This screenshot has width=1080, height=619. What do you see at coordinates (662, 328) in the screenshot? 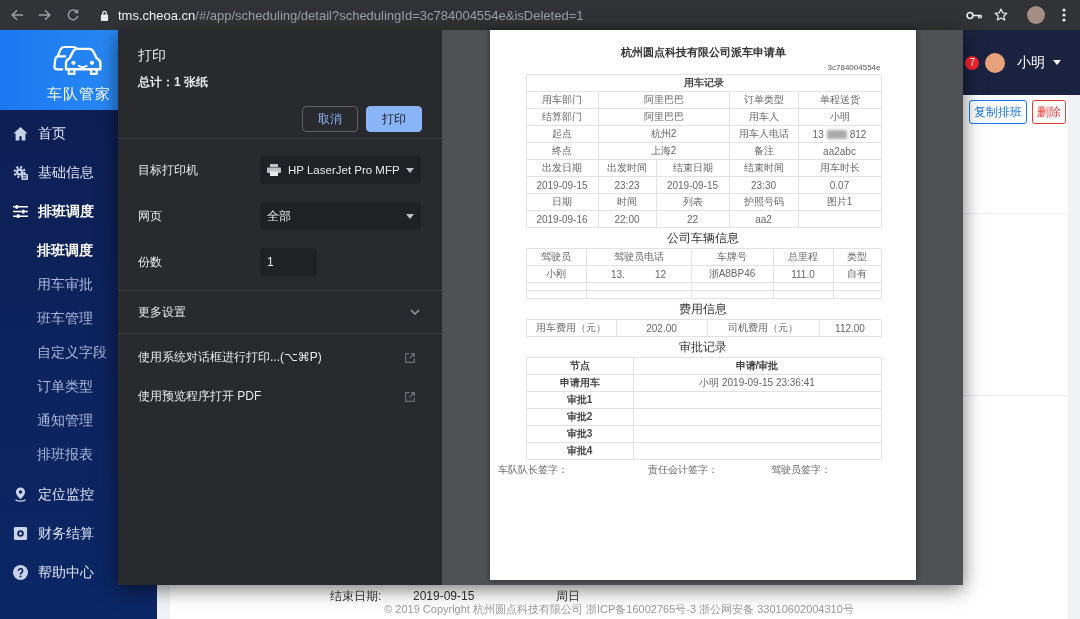
I see `table-cell: 202.00` at bounding box center [662, 328].